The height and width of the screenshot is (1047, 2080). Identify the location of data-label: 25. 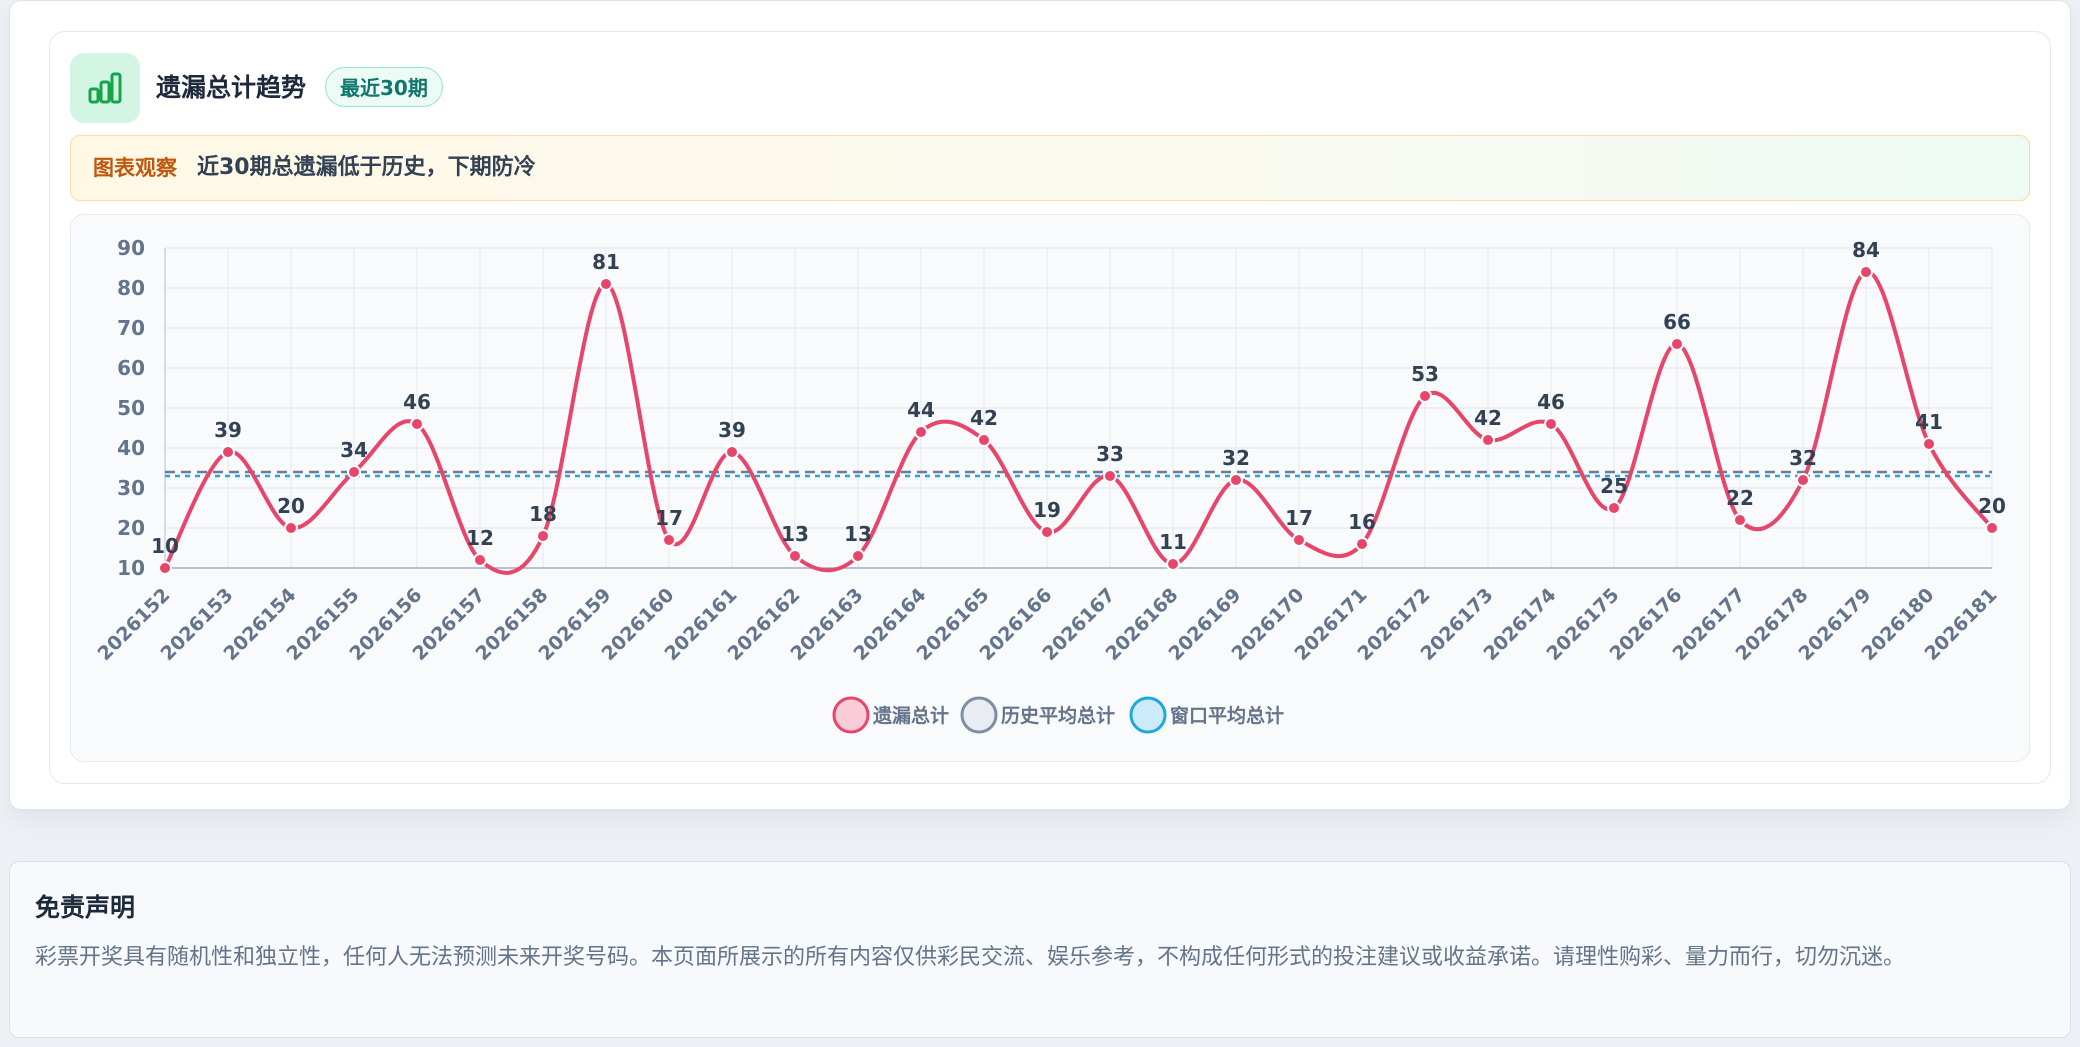
(1614, 486).